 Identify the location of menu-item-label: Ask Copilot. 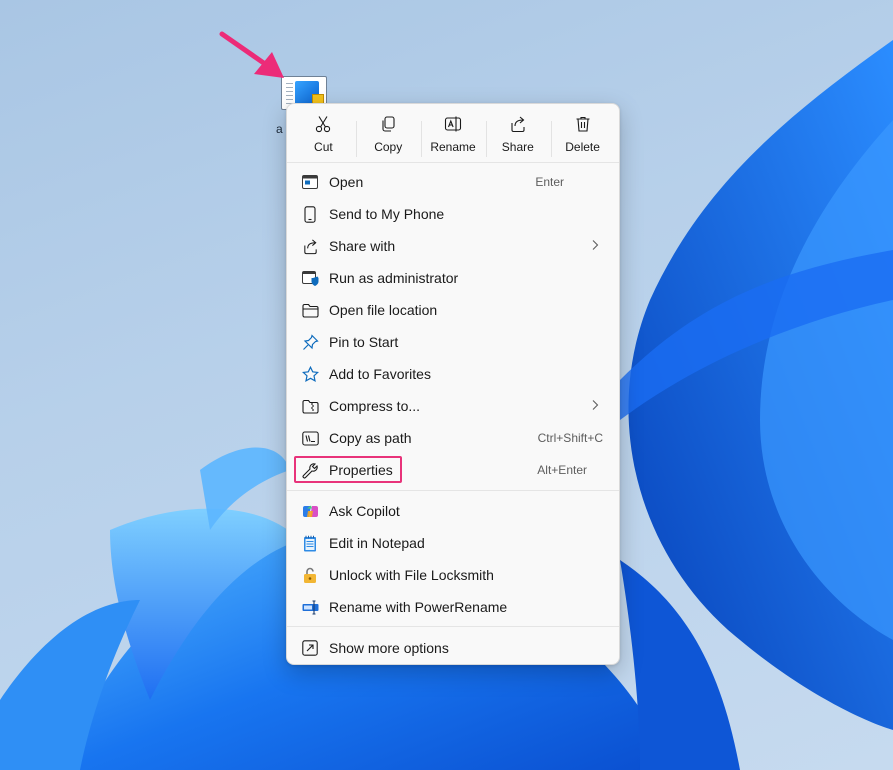
(364, 511).